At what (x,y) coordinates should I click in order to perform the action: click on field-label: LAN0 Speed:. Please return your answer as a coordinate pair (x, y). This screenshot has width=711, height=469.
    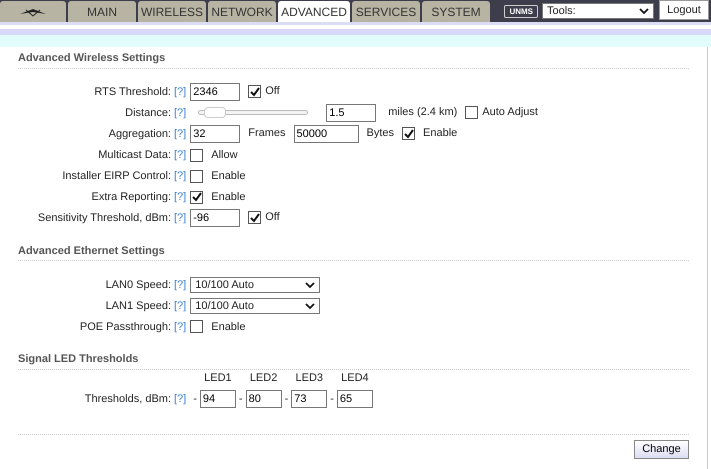
    Looking at the image, I should click on (137, 285).